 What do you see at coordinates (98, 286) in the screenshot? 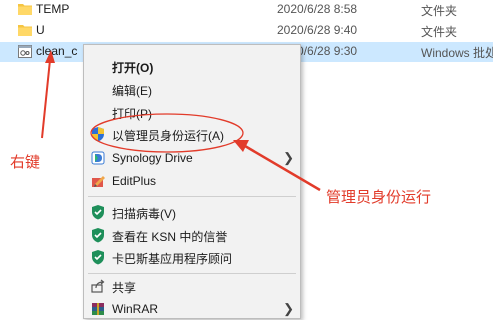
I see `share-icon` at bounding box center [98, 286].